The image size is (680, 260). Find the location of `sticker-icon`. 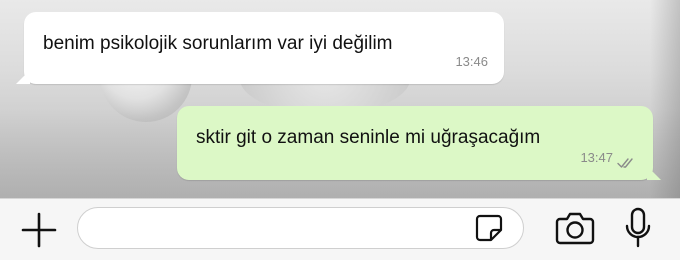

sticker-icon is located at coordinates (489, 228).